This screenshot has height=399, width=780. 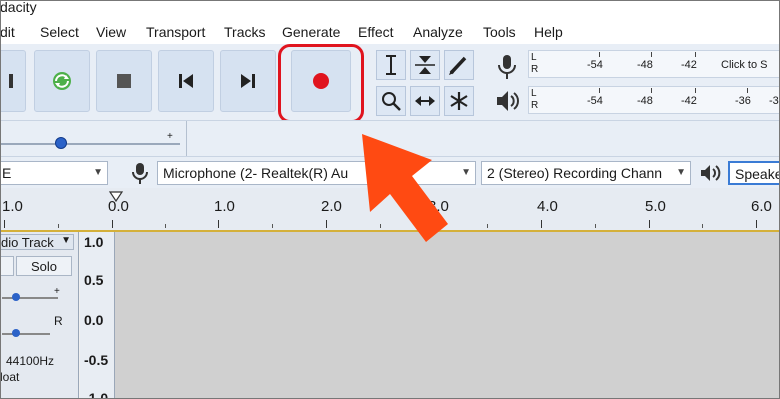 What do you see at coordinates (547, 206) in the screenshot?
I see `ruler-label: 4.0` at bounding box center [547, 206].